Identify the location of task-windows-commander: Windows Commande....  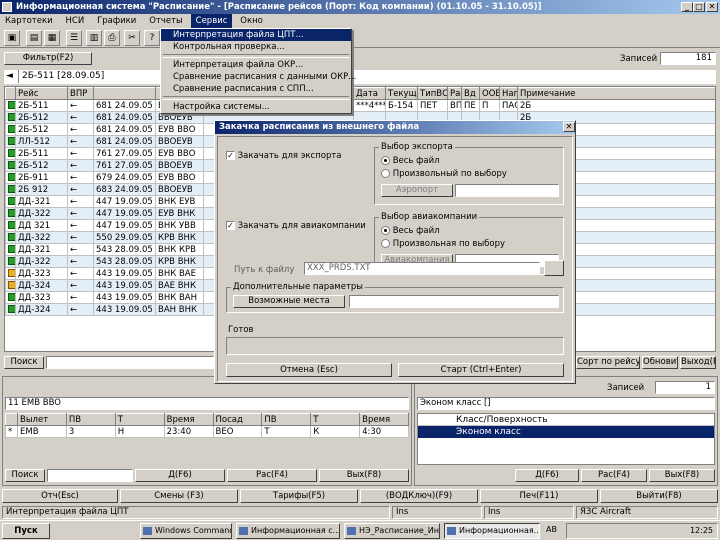
(186, 531).